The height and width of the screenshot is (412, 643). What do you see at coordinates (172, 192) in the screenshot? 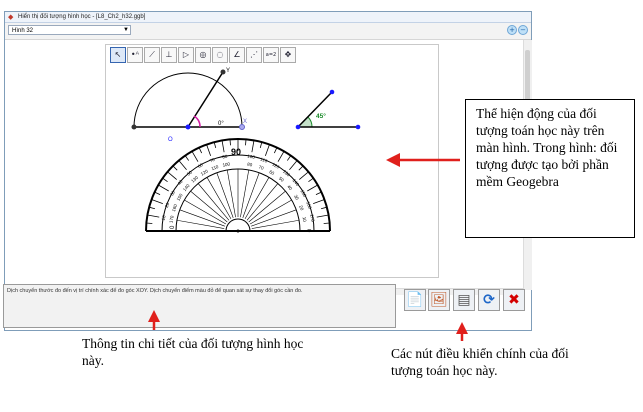
I see `protractor-outer-label: 30` at bounding box center [172, 192].